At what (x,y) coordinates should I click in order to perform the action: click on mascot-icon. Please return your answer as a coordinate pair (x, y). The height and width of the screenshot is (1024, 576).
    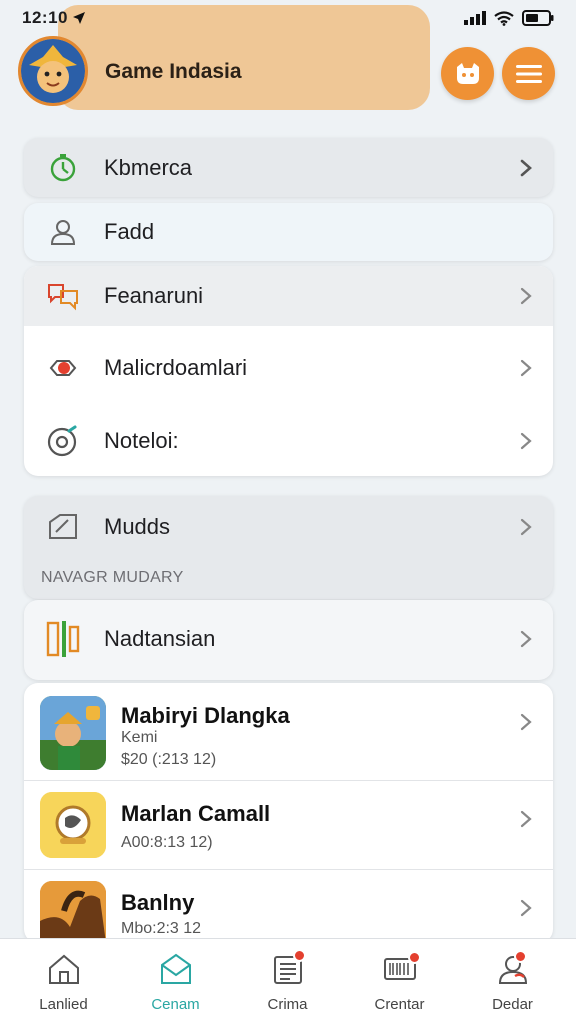
    Looking at the image, I should click on (53, 71).